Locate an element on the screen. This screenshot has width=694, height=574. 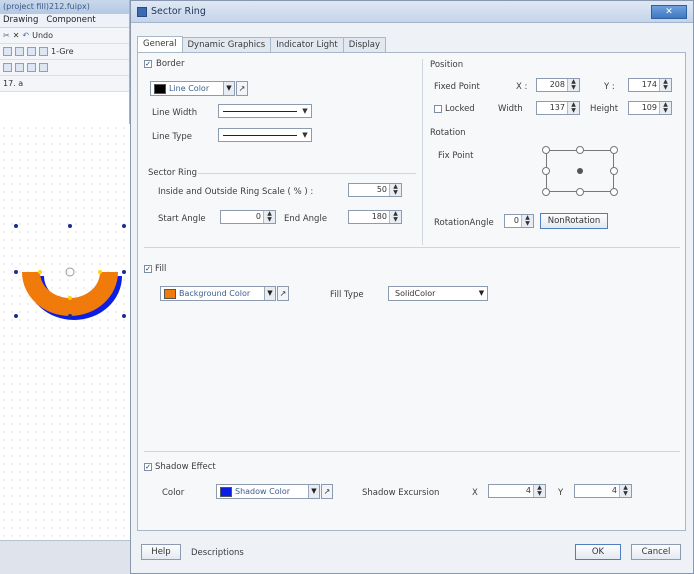
fix-point-label: Fix Point is located at coordinates (456, 156).